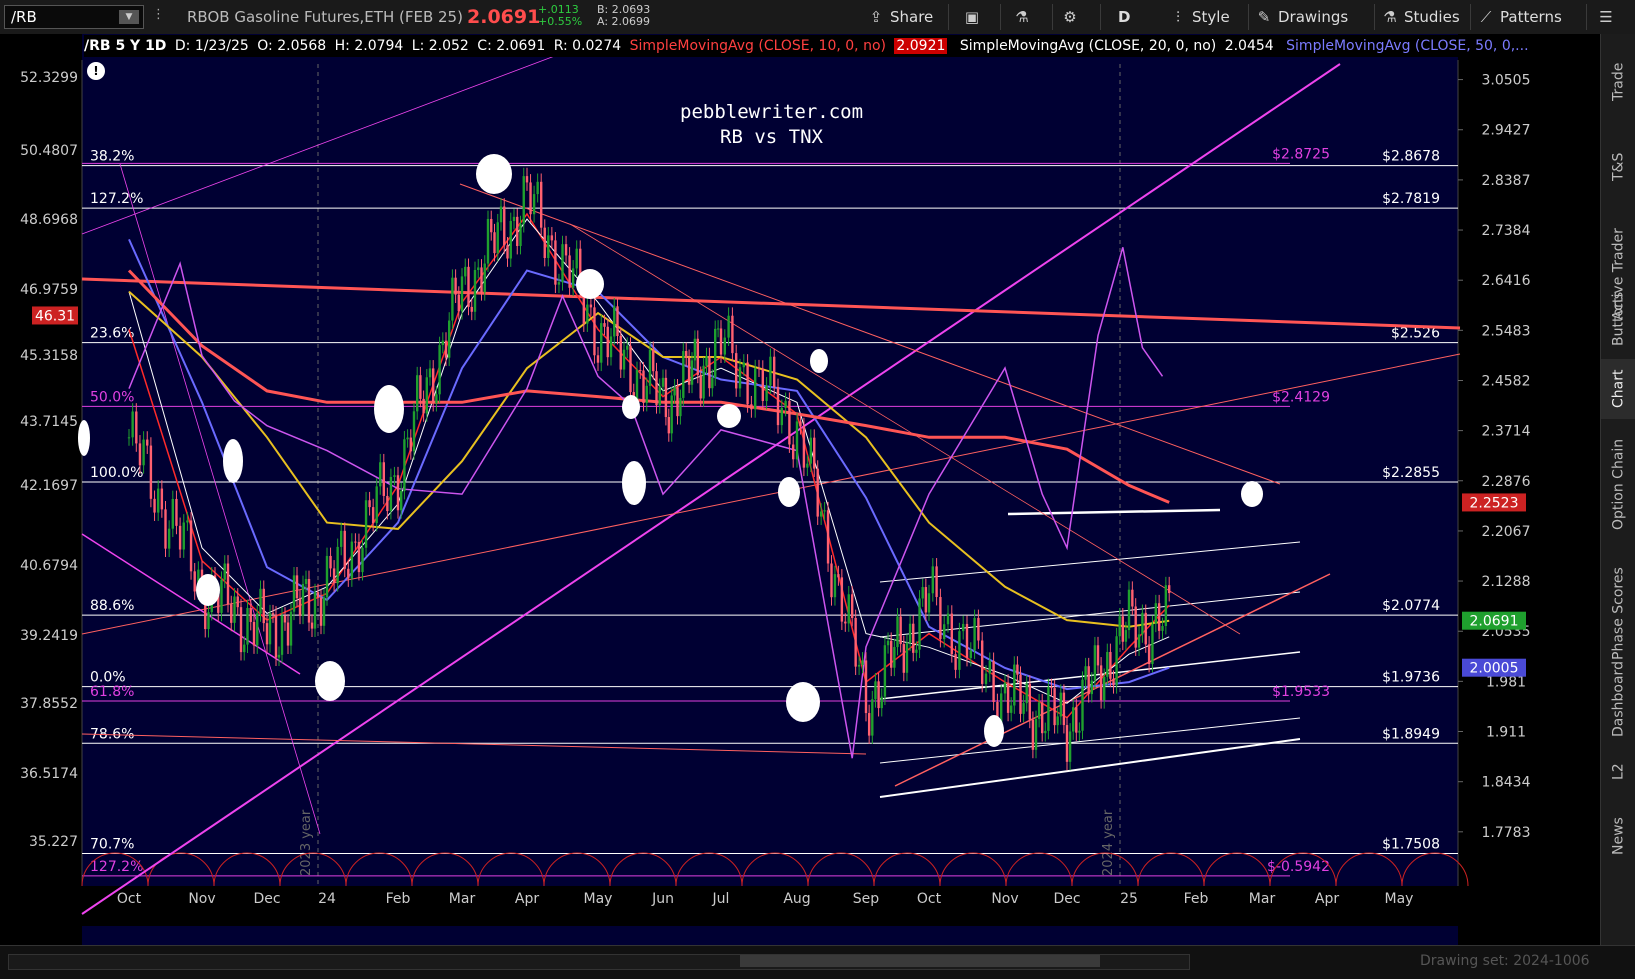 This screenshot has height=979, width=1635. I want to click on time-axis-label: Jul, so click(721, 899).